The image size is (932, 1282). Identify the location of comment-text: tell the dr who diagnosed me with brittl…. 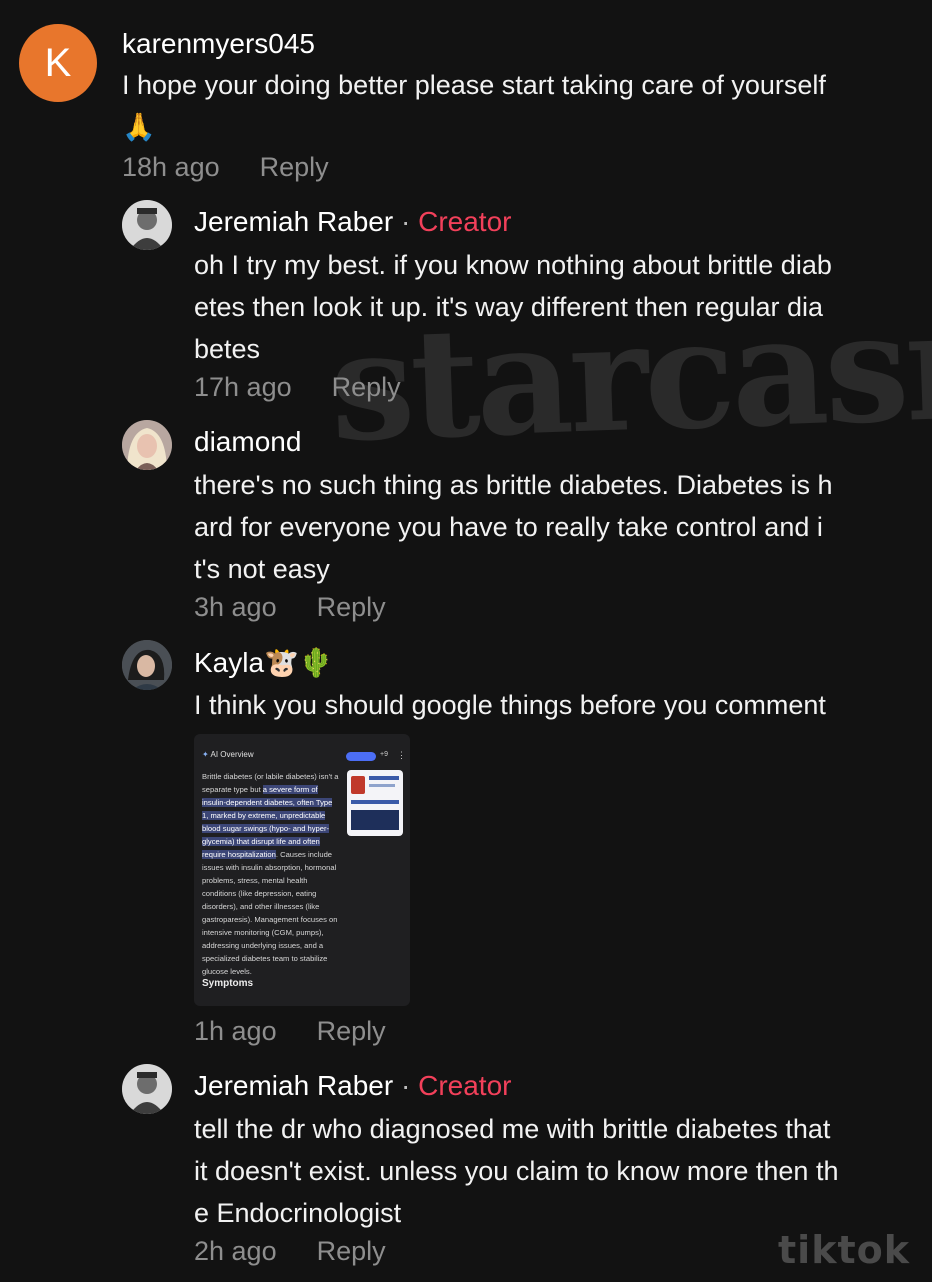
(516, 1171).